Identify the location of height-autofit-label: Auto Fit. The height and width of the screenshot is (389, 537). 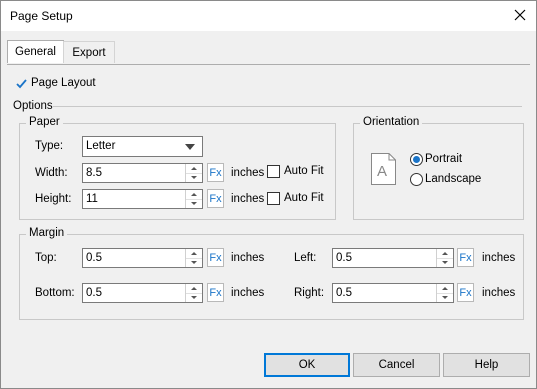
(304, 198).